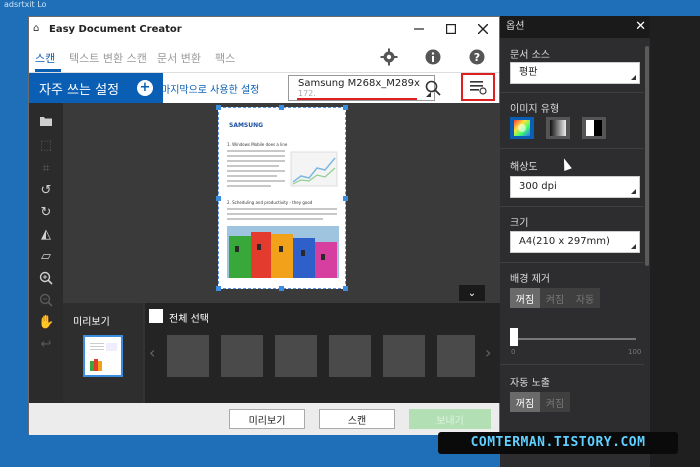 This screenshot has height=467, width=700. I want to click on page-logo: SAMSUNG, so click(246, 125).